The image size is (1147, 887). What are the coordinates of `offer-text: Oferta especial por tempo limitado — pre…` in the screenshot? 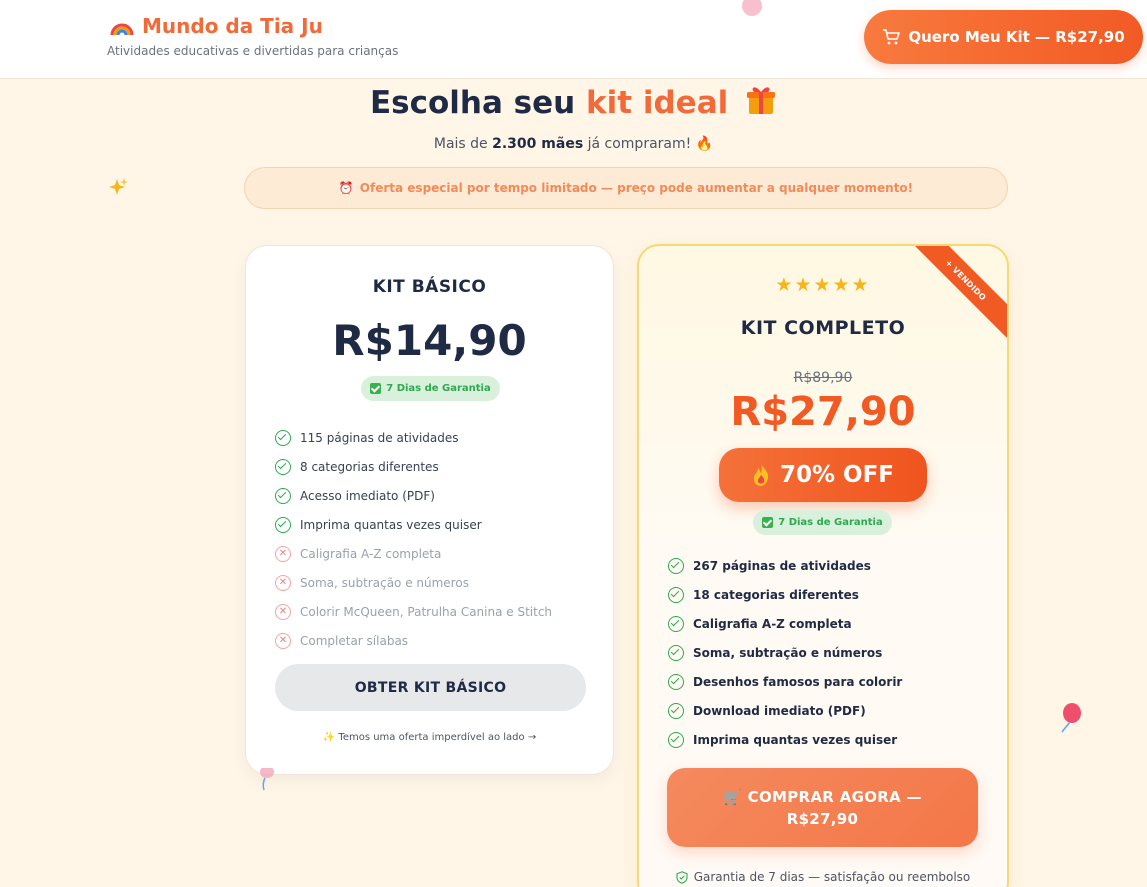 It's located at (636, 188).